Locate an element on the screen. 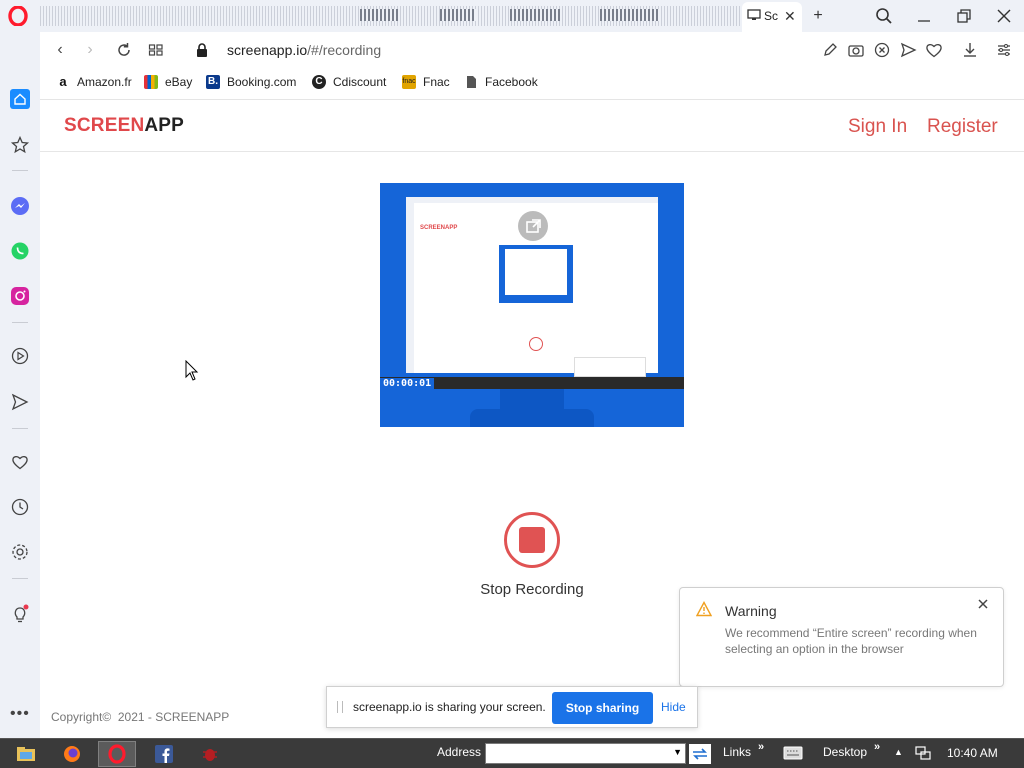 This screenshot has height=768, width=1024. bookmark-cdiscount: C Cdiscount is located at coordinates (349, 82).